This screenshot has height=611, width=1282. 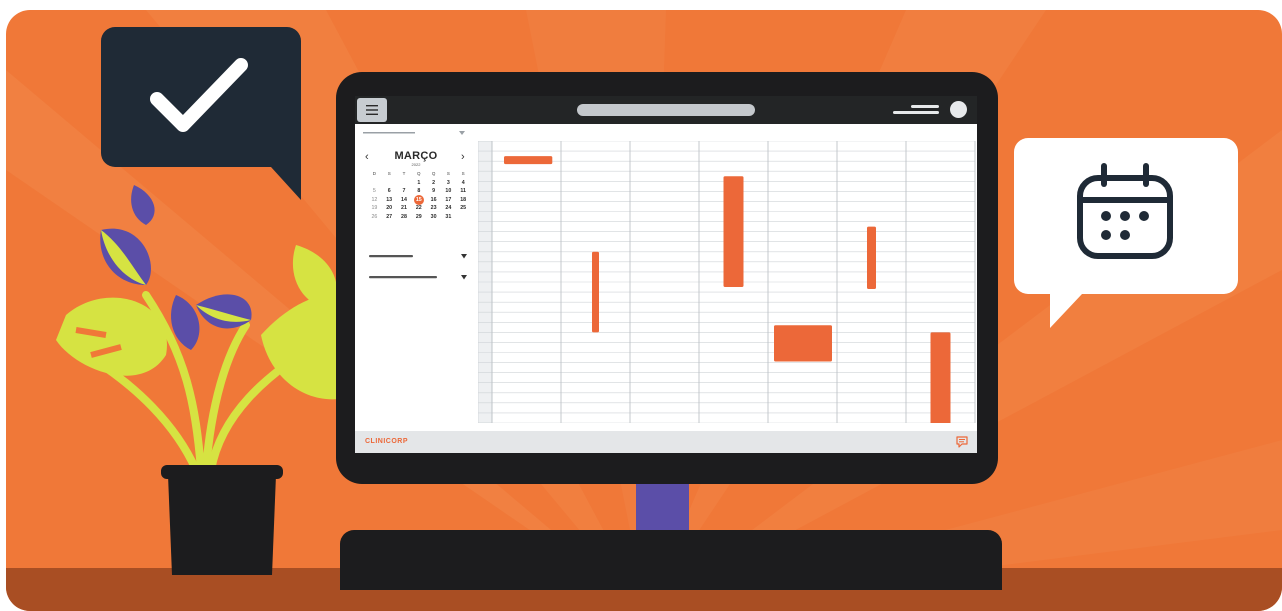 What do you see at coordinates (463, 208) in the screenshot?
I see `calendar-day: 25` at bounding box center [463, 208].